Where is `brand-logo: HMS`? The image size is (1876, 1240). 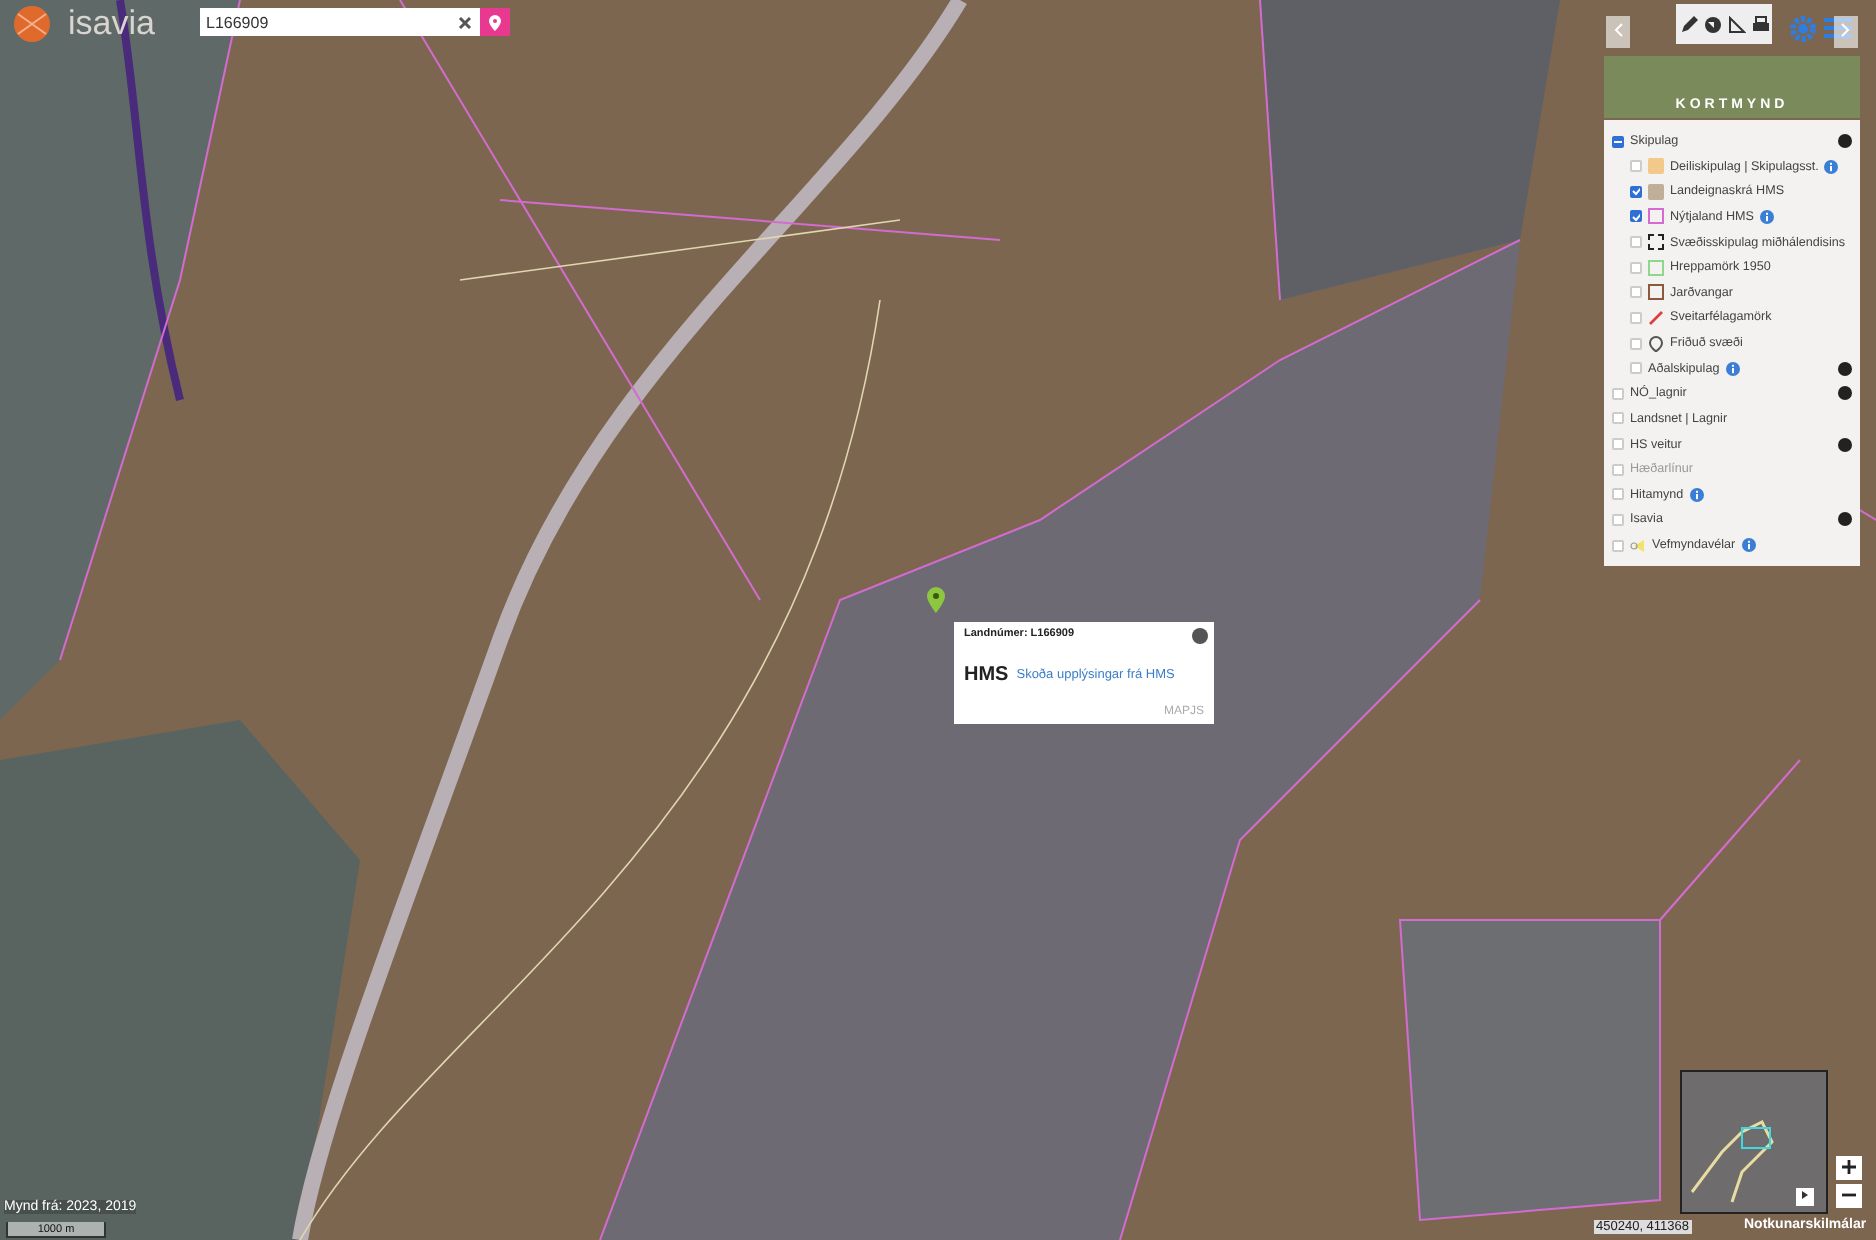
brand-logo: HMS is located at coordinates (986, 675).